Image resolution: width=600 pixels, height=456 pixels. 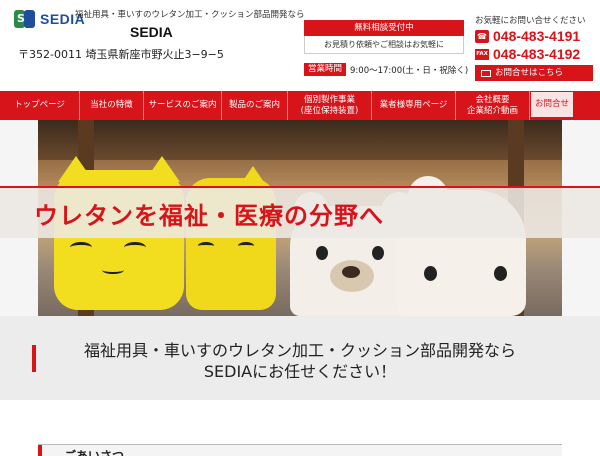 I want to click on lead-line-2: SEDIAにお任せください！, so click(x=300, y=371).